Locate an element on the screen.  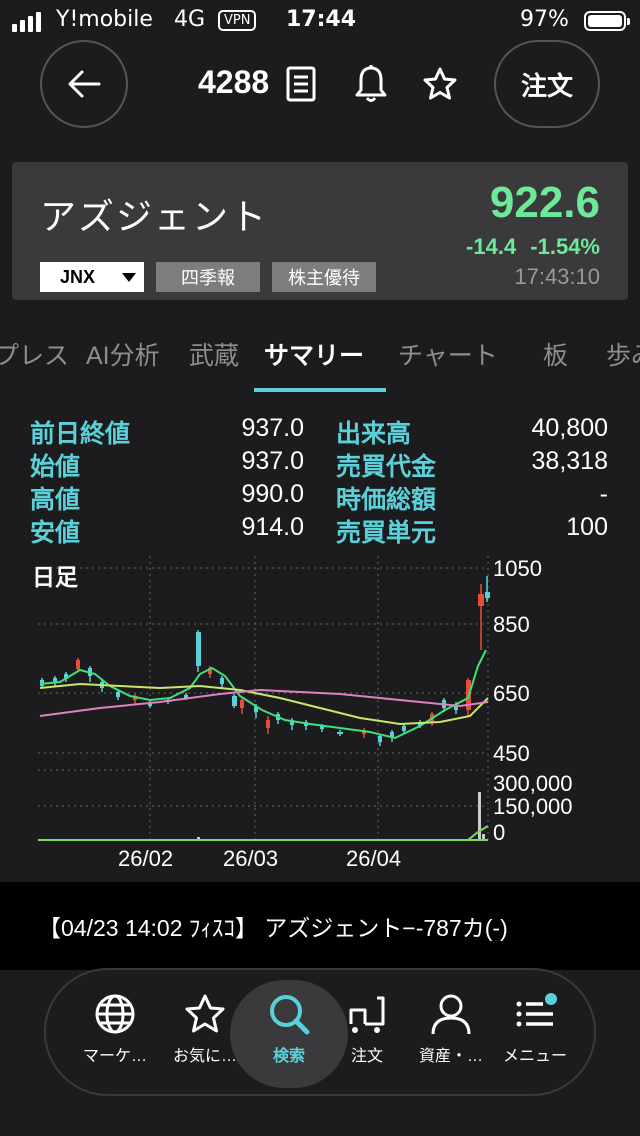
yutai-button: 株主優待 is located at coordinates (324, 277).